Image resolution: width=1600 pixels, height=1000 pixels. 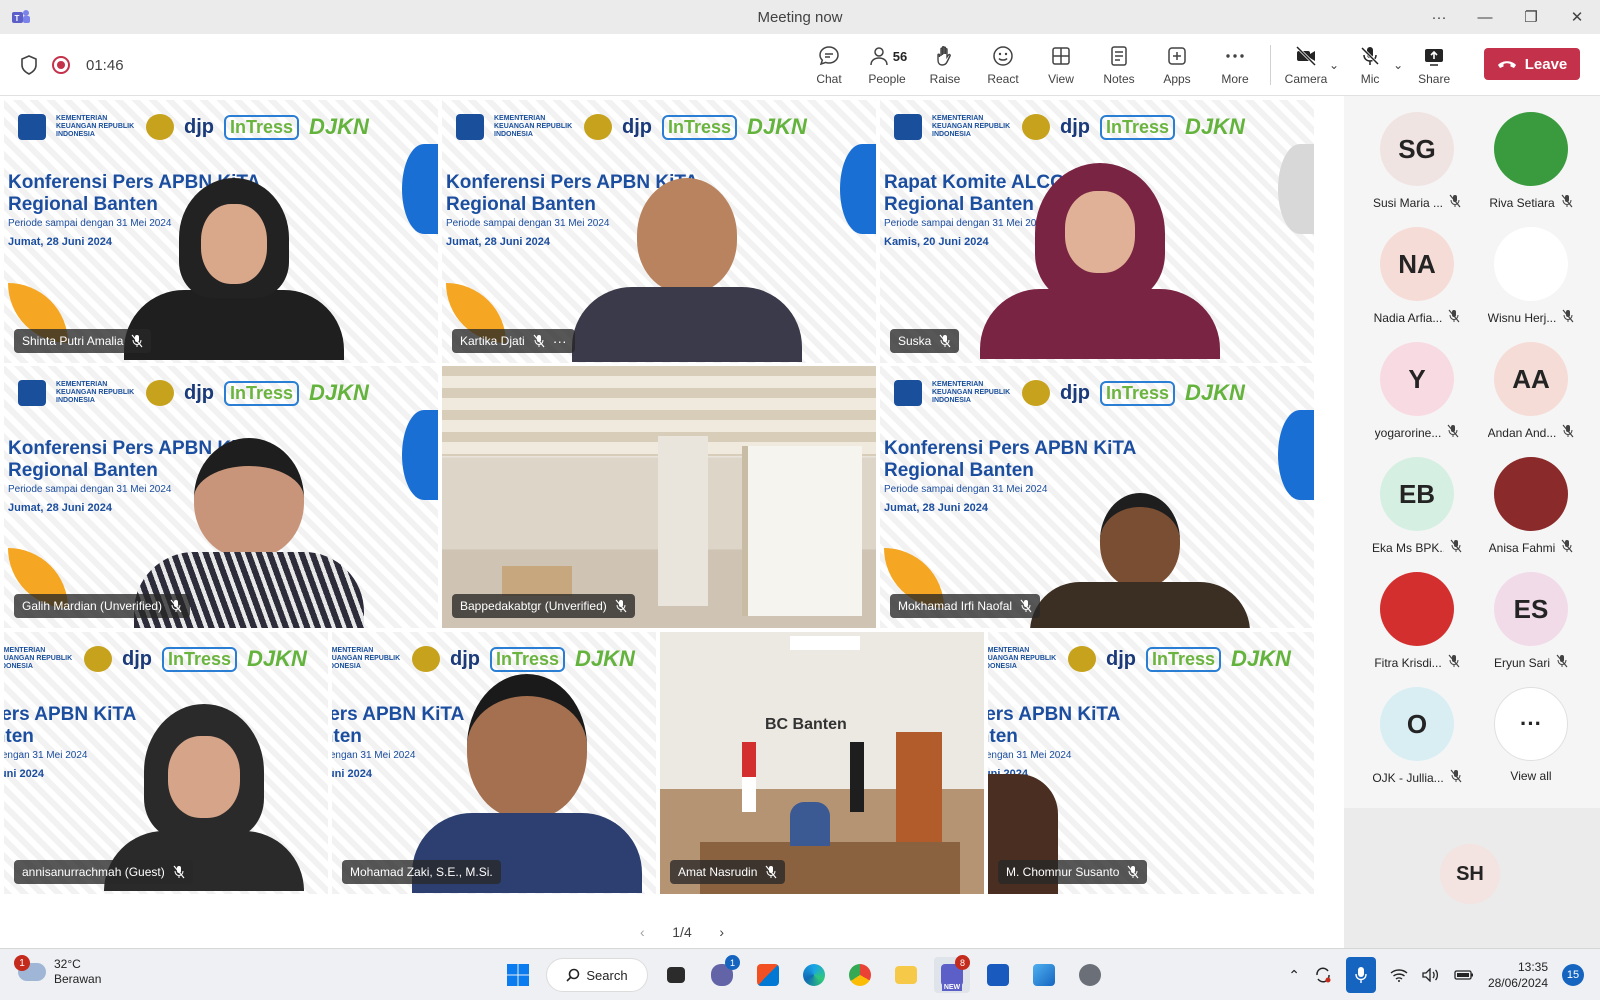 I want to click on recording-icon, so click(x=61, y=65).